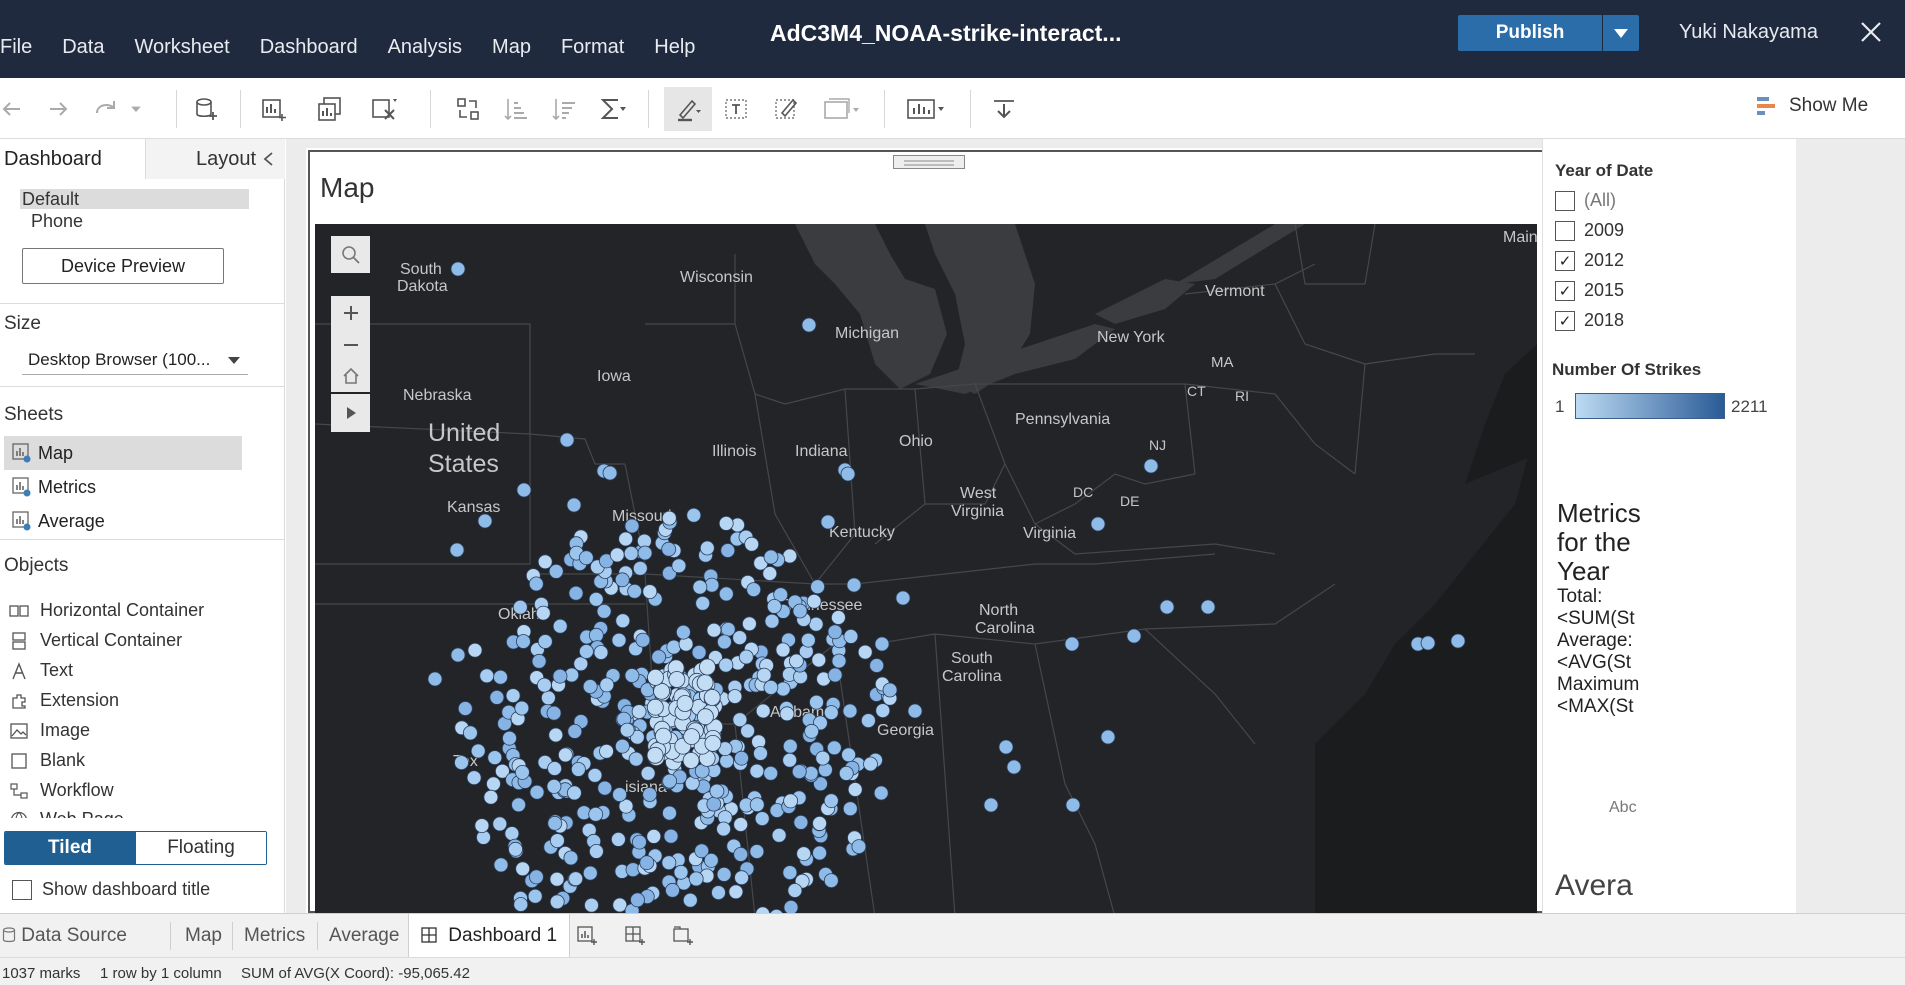 The height and width of the screenshot is (985, 1905). Describe the element at coordinates (425, 47) in the screenshot. I see `menu-analysis: Analysis` at that location.